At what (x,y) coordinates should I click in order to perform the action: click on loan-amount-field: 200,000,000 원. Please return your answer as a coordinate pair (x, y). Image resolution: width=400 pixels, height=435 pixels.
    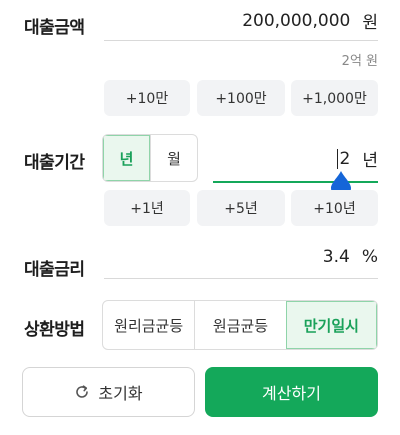
    Looking at the image, I should click on (310, 21).